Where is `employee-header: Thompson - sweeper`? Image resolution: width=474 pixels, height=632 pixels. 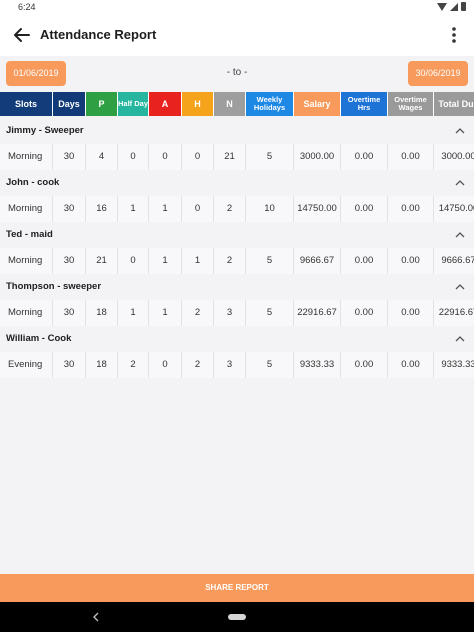 employee-header: Thompson - sweeper is located at coordinates (237, 287).